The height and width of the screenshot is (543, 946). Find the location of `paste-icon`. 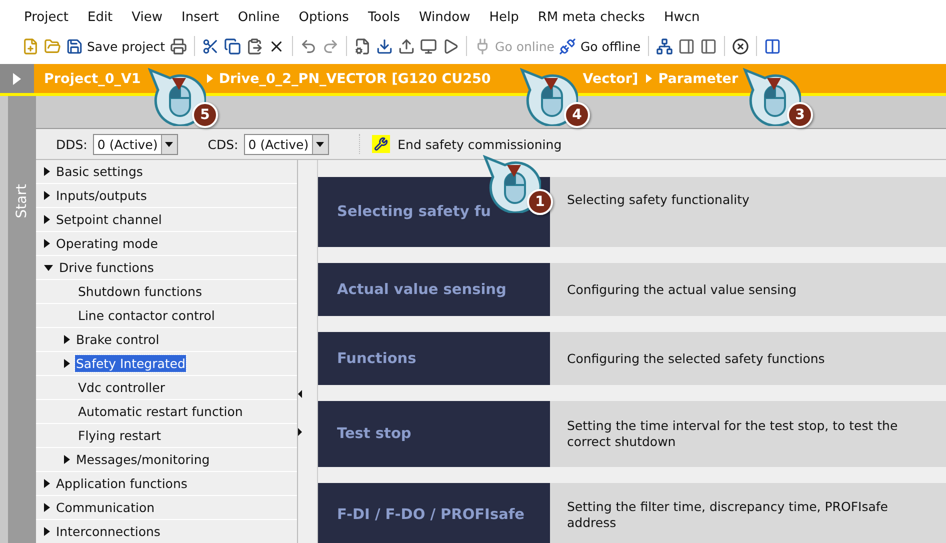

paste-icon is located at coordinates (255, 46).